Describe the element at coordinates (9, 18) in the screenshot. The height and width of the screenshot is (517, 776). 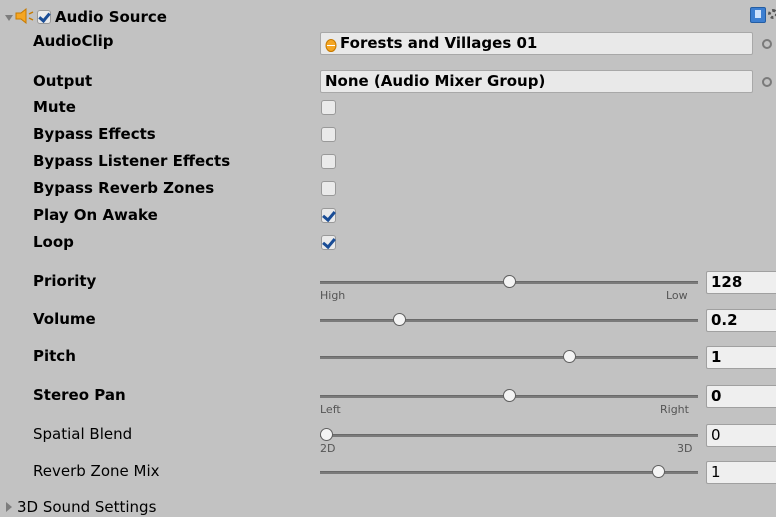
I see `foldout-arrow-expanded` at that location.